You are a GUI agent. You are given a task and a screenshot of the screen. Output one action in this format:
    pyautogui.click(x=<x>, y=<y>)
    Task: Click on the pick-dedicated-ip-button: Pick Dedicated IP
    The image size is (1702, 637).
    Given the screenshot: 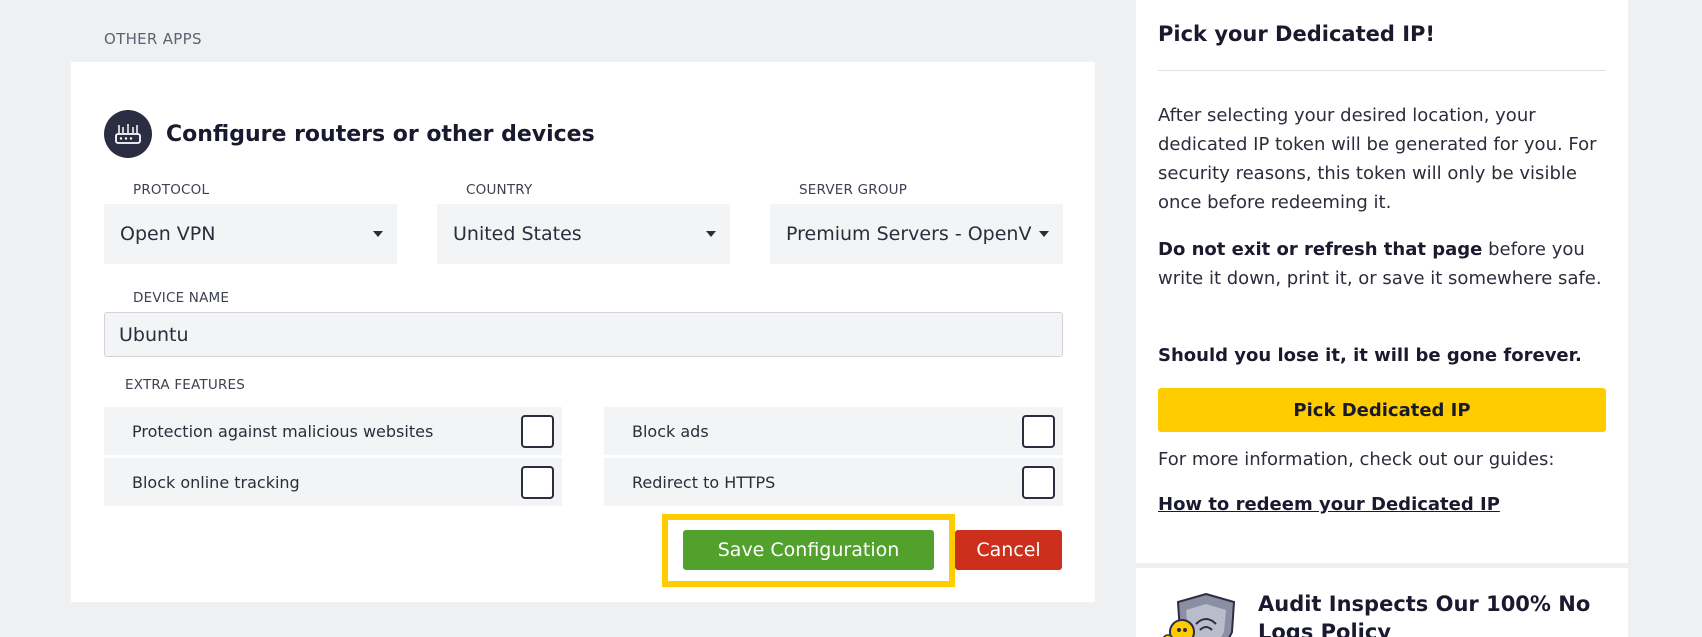 What is the action you would take?
    pyautogui.click(x=1382, y=410)
    